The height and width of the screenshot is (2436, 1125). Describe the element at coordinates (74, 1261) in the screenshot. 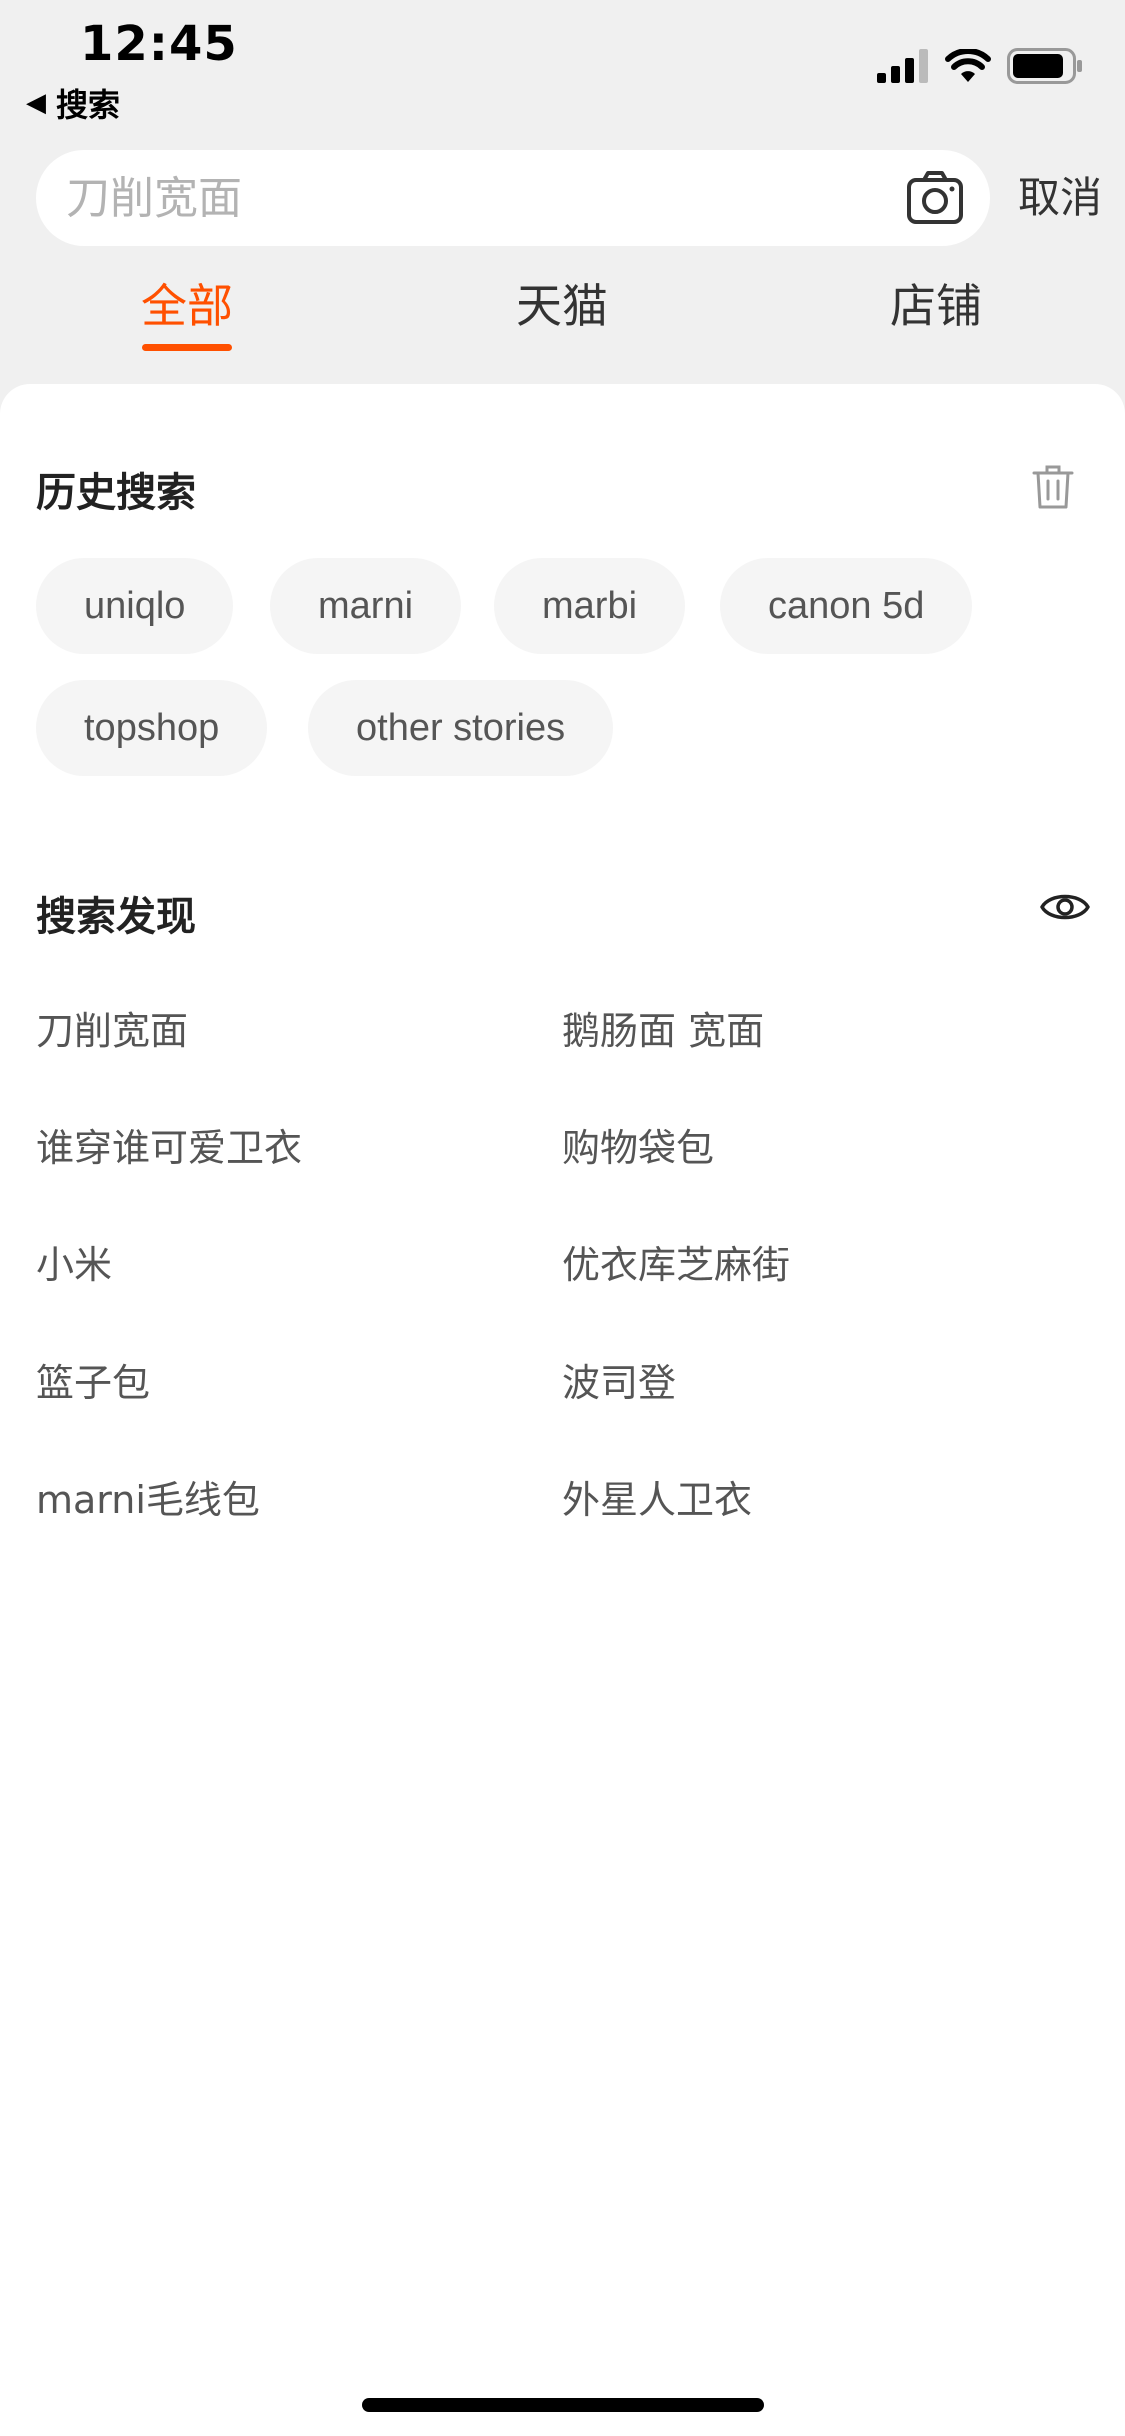

I see `discover-item: 小米` at that location.